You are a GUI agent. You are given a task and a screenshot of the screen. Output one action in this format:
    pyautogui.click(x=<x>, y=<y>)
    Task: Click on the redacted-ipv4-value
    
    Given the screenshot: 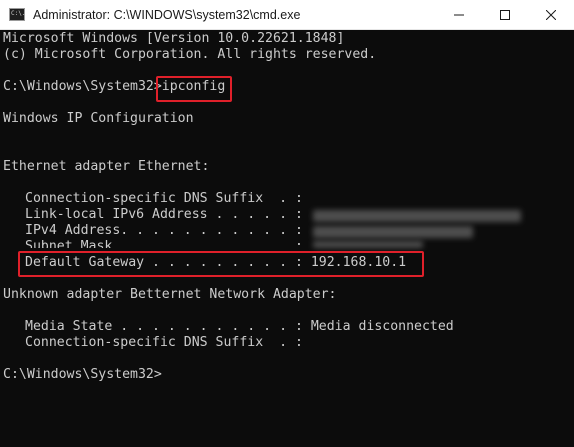 What is the action you would take?
    pyautogui.click(x=393, y=232)
    